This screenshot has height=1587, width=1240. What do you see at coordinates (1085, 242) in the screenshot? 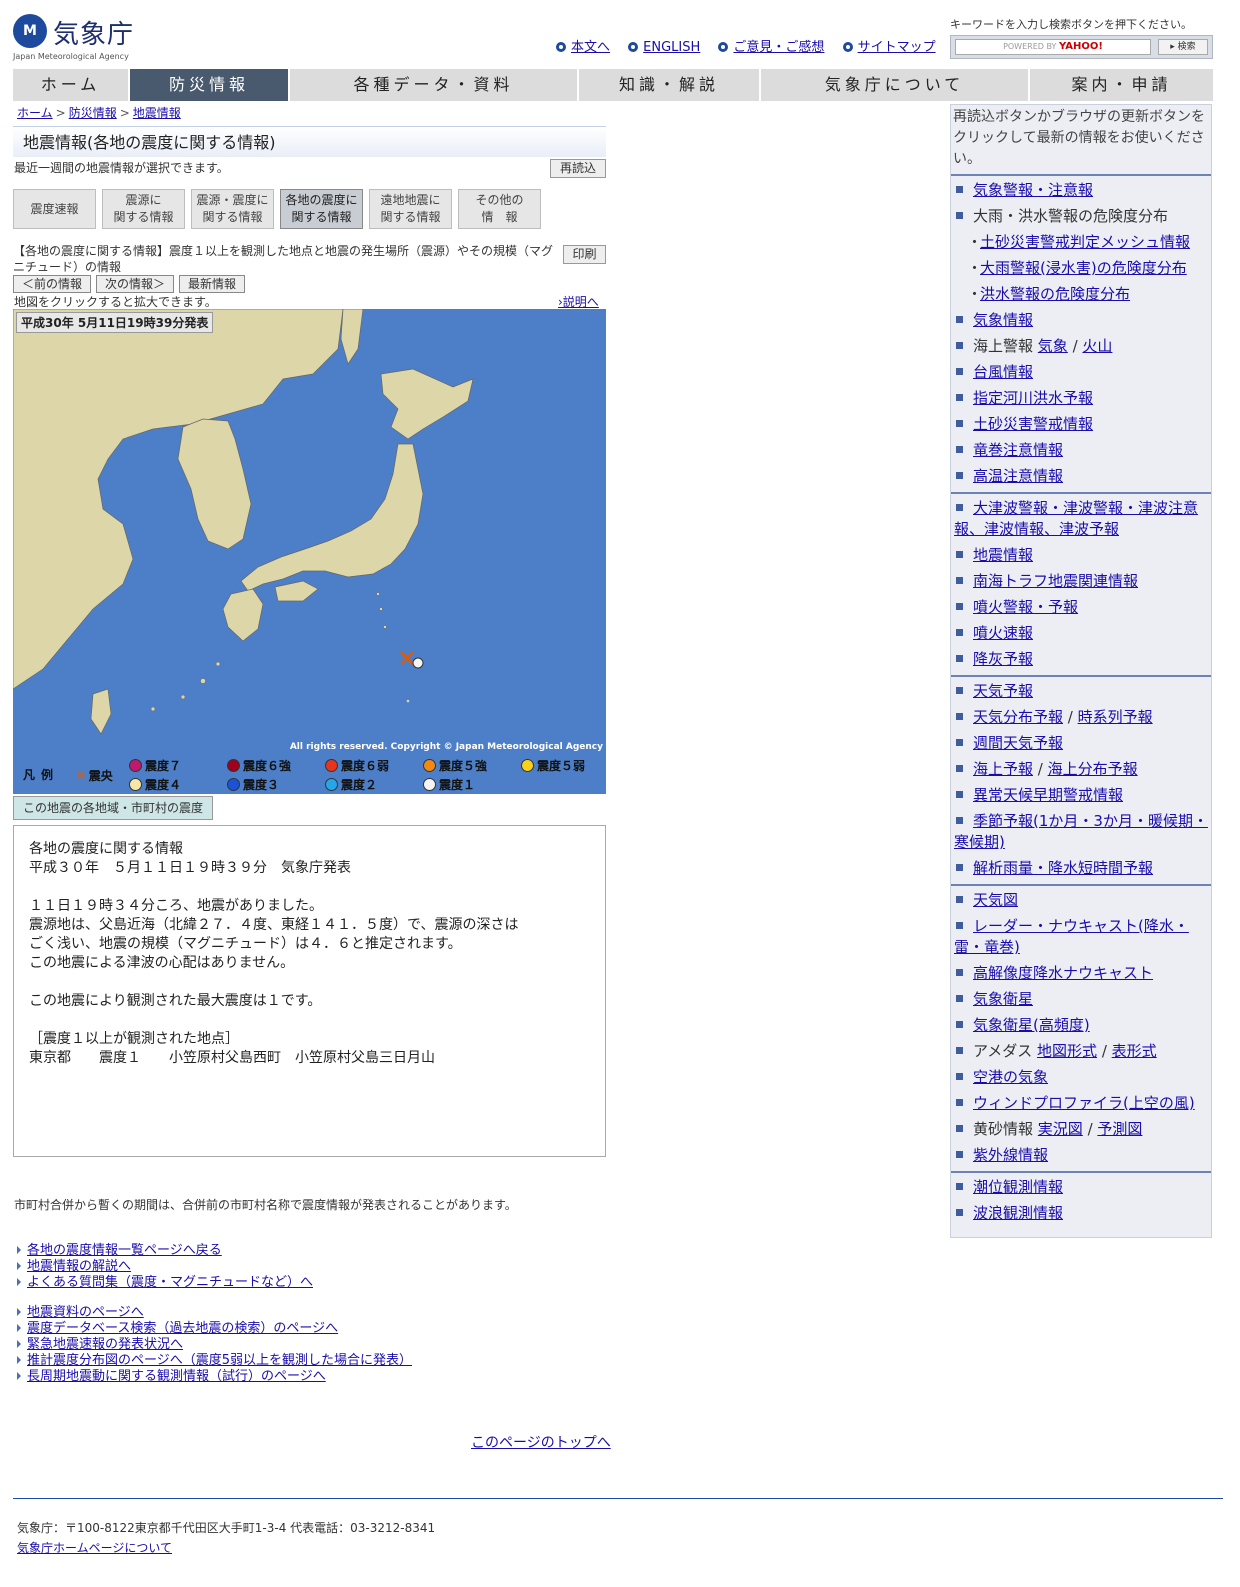
I see `menu-subitem: 土砂災害警戒判定メッシュ情報` at bounding box center [1085, 242].